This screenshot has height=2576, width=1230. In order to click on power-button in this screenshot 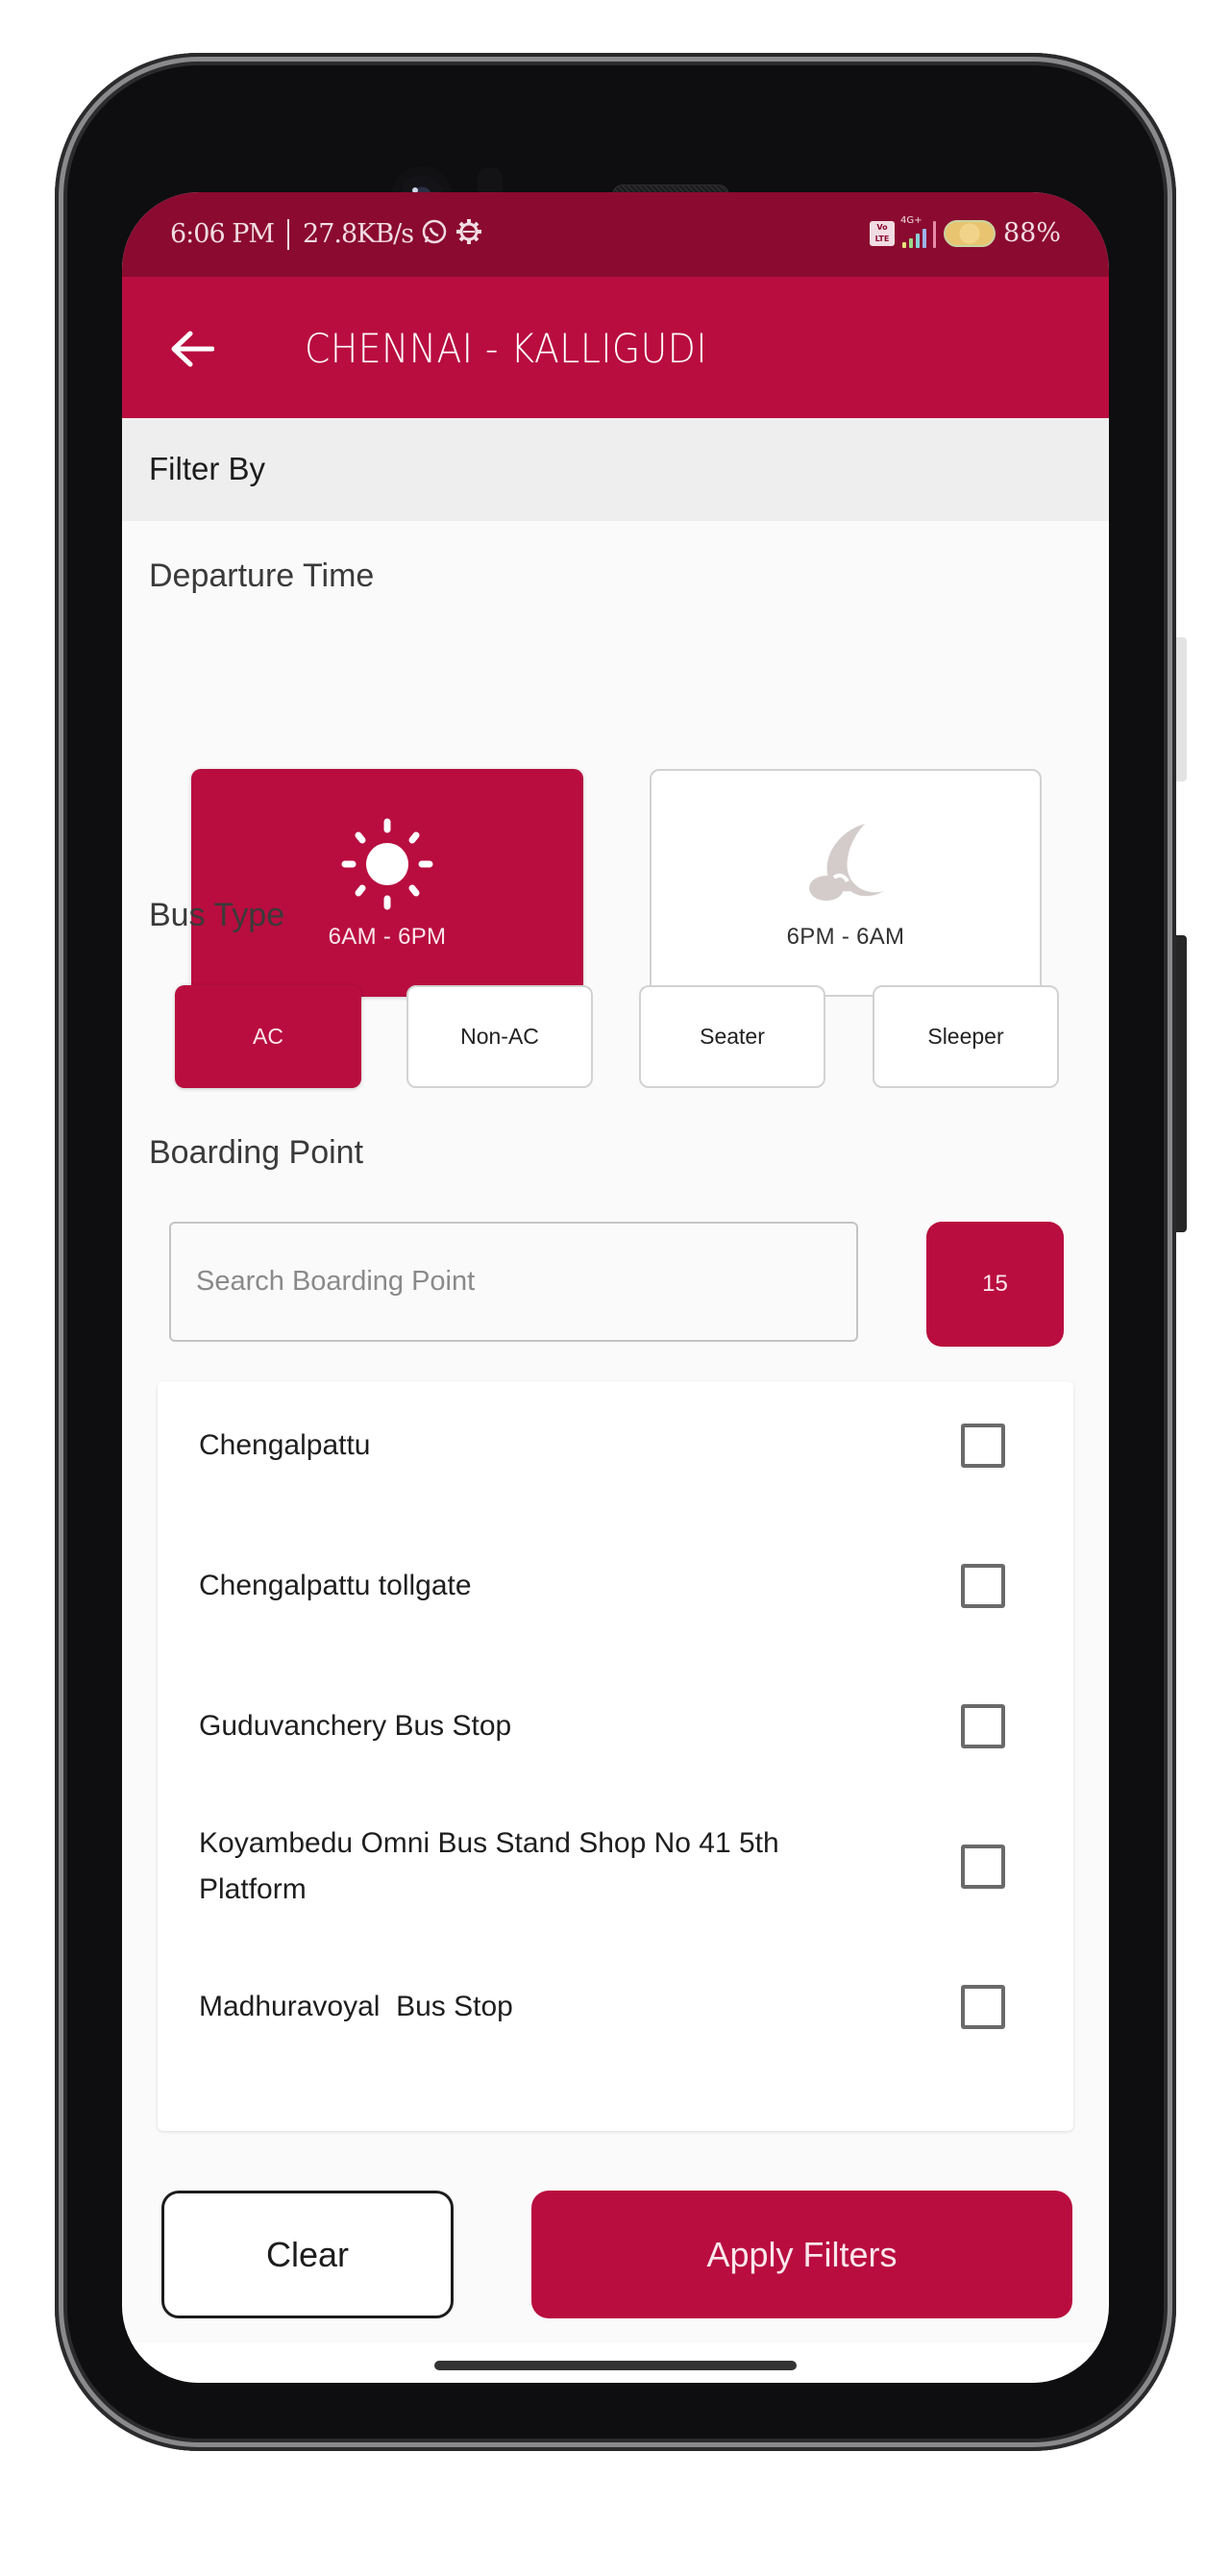, I will do `click(1182, 1083)`.